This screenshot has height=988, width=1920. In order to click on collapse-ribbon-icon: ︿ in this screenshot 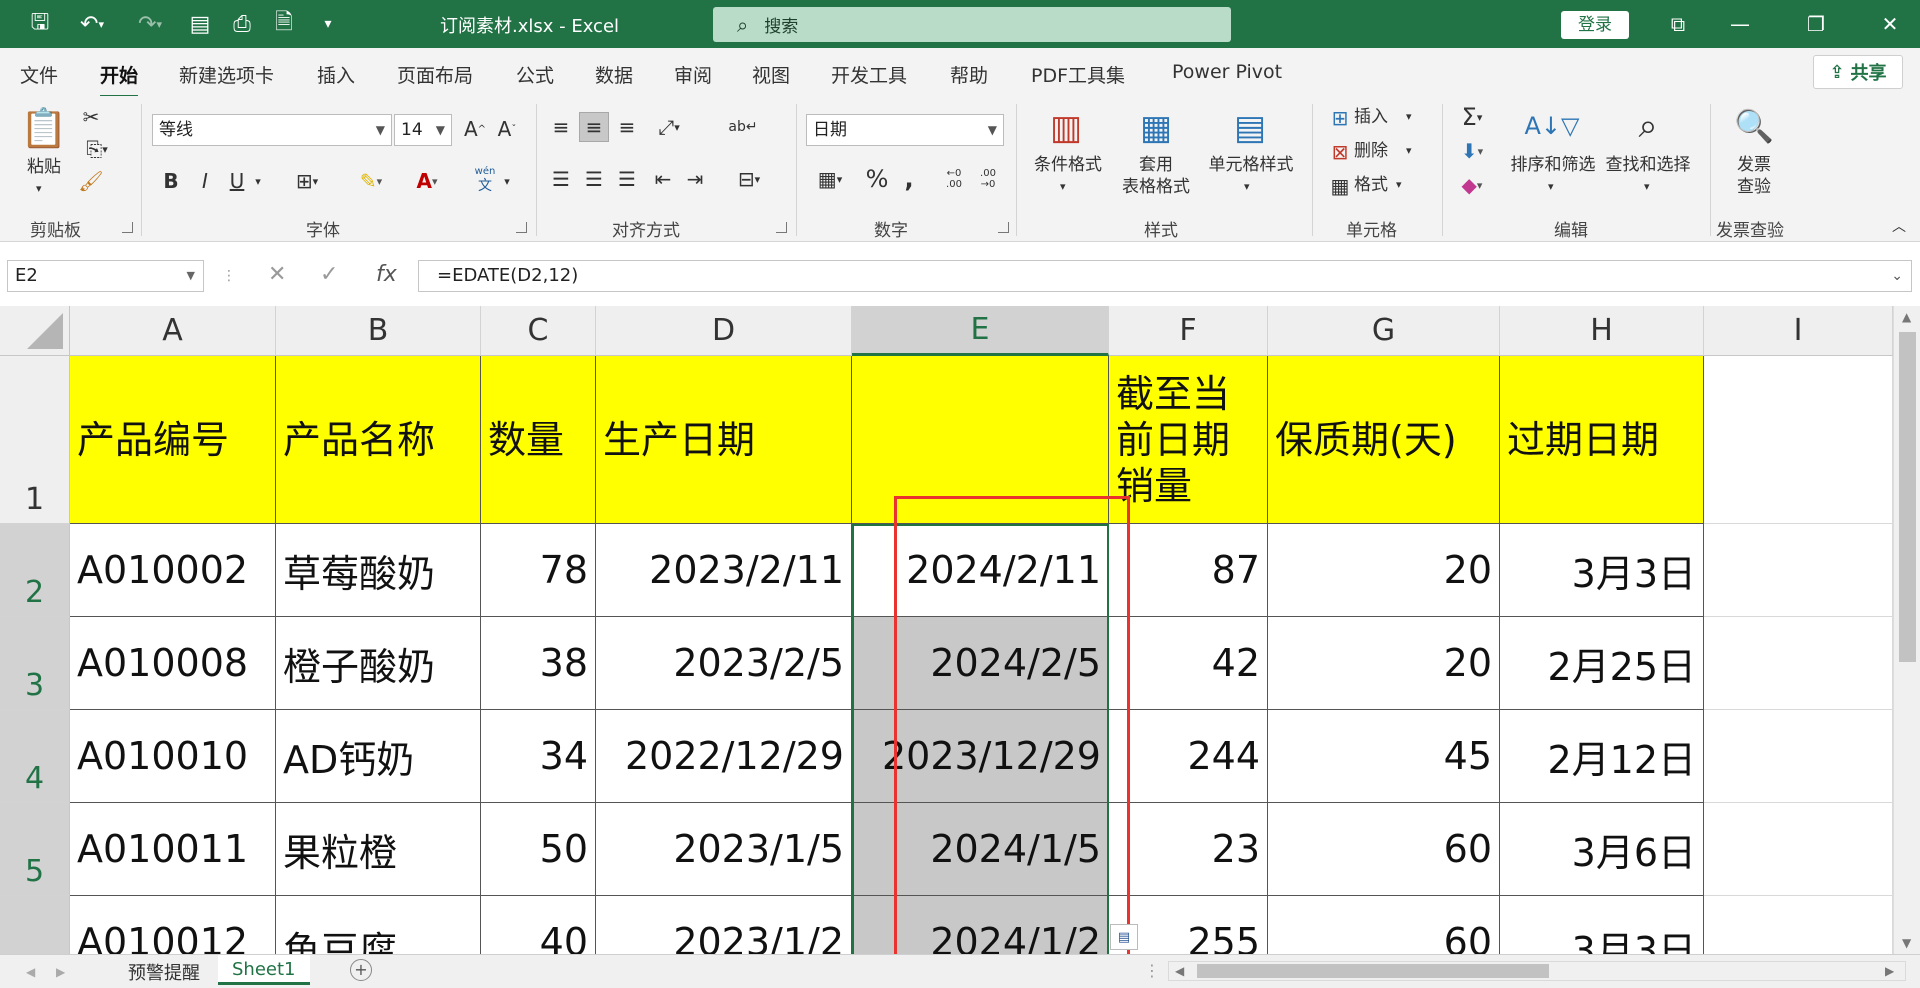, I will do `click(1899, 226)`.